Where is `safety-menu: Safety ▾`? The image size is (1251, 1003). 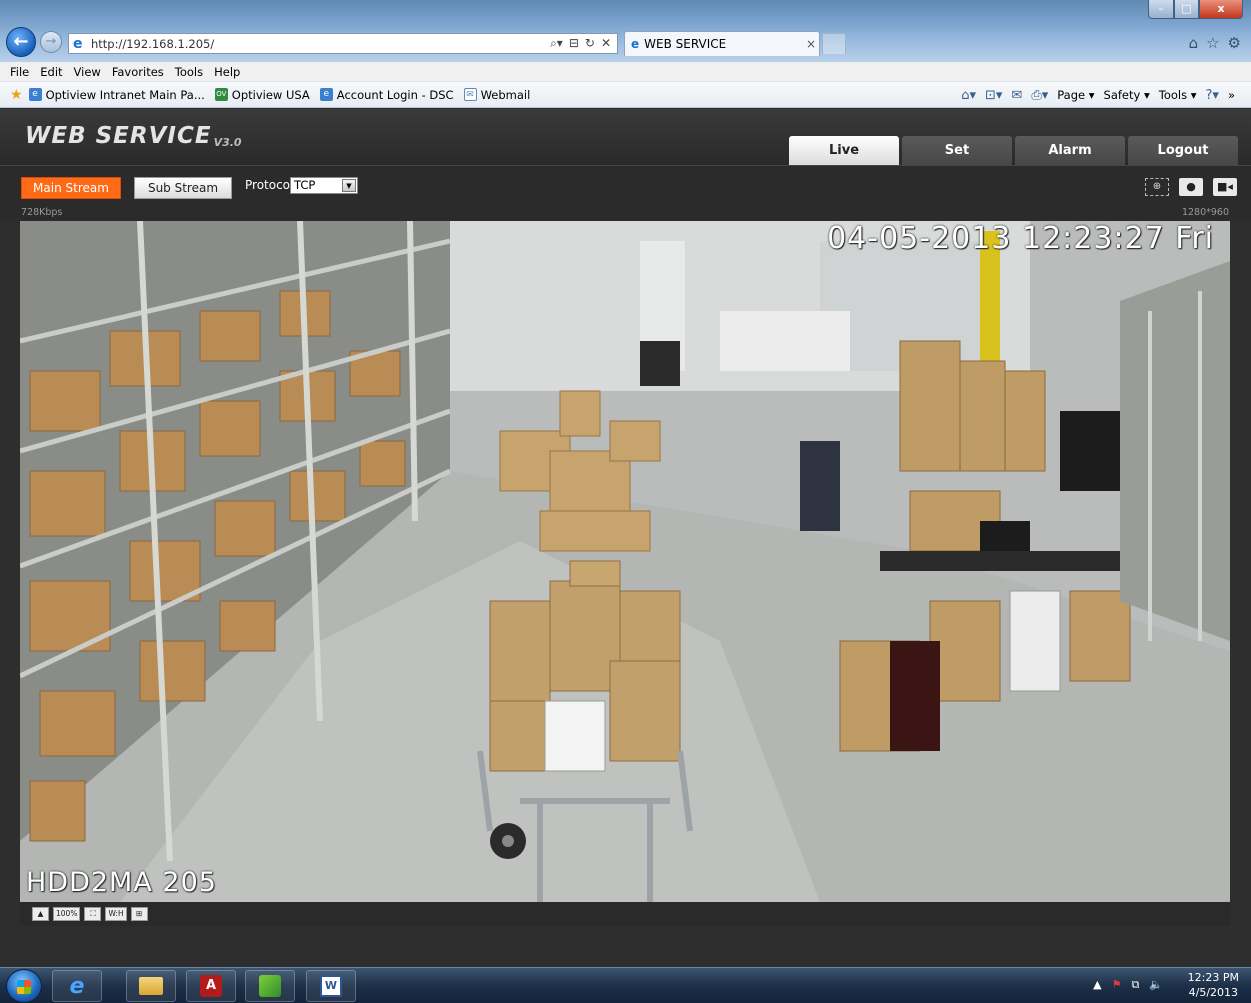 safety-menu: Safety ▾ is located at coordinates (1127, 95).